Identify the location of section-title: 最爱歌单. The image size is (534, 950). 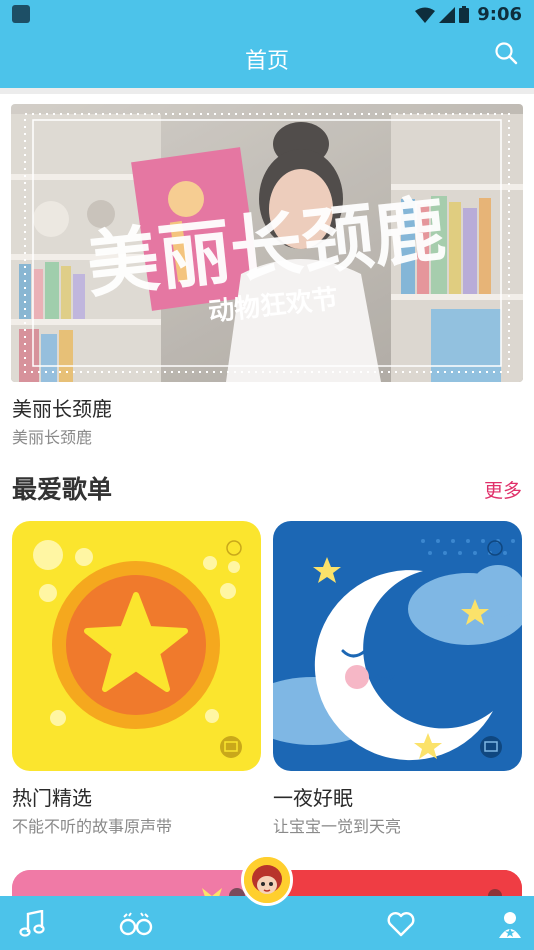
(62, 489).